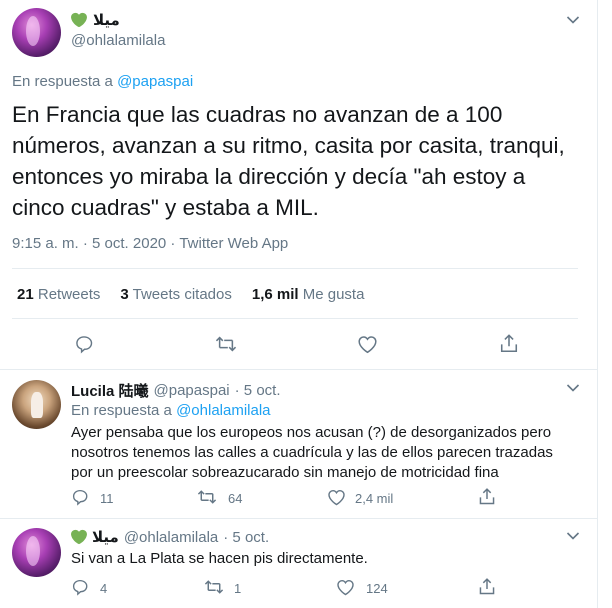 Image resolution: width=612 pixels, height=608 pixels. What do you see at coordinates (235, 498) in the screenshot?
I see `retweet-count: 64` at bounding box center [235, 498].